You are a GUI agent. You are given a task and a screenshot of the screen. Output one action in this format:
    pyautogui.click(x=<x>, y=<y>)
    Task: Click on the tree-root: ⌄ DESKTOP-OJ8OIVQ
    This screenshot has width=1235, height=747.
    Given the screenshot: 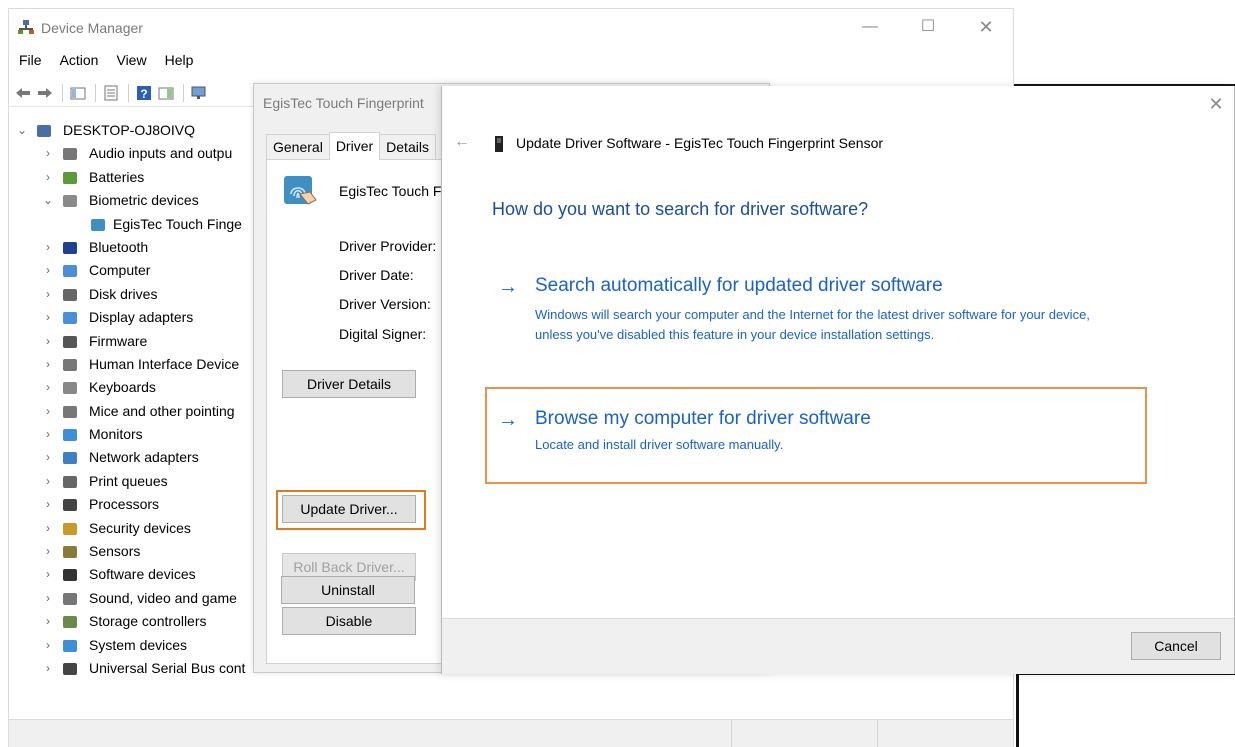 What is the action you would take?
    pyautogui.click(x=131, y=130)
    